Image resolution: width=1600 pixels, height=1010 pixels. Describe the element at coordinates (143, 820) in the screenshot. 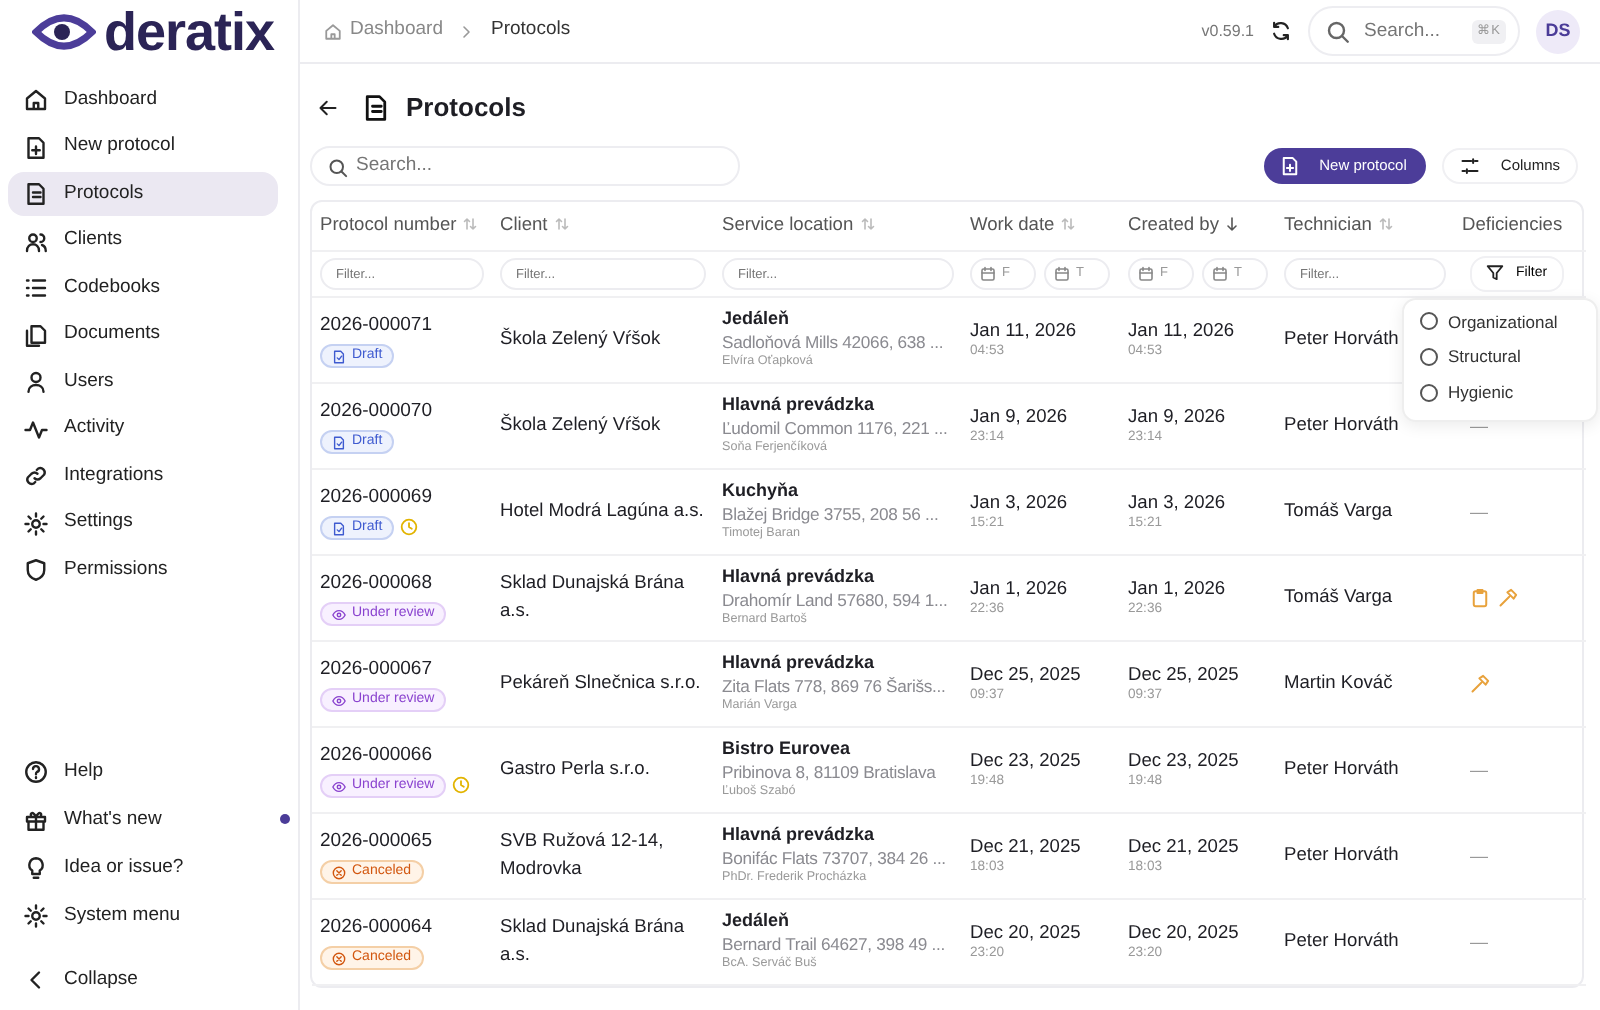

I see `sidebar-item: What's new` at that location.